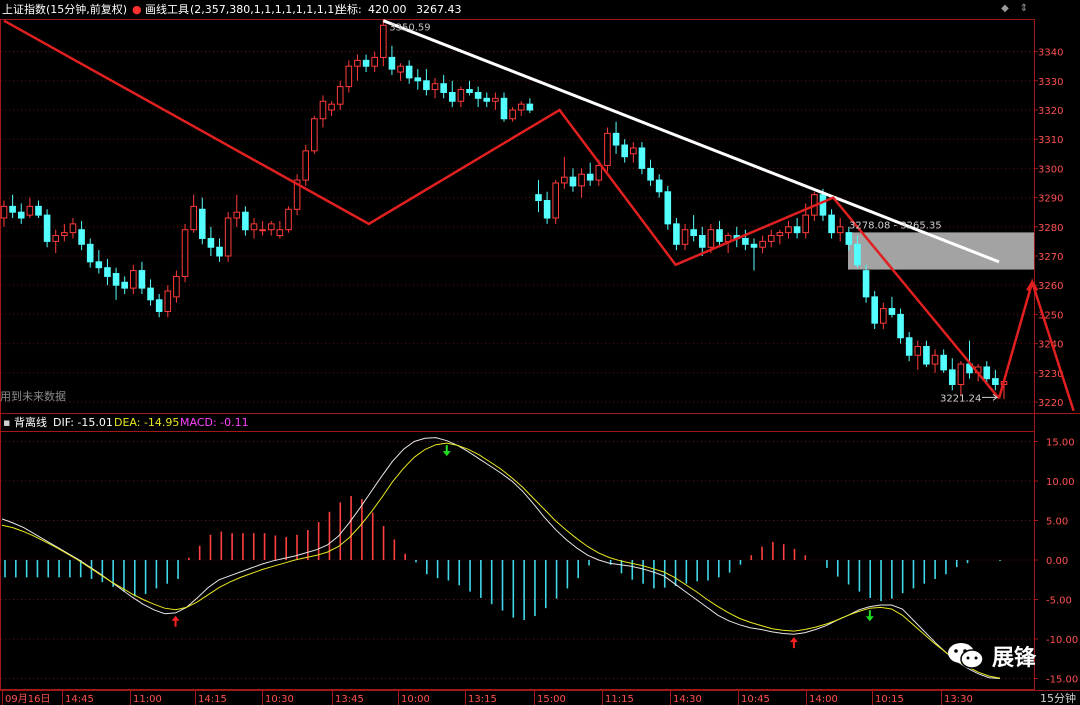  What do you see at coordinates (1050, 140) in the screenshot?
I see `price-tick-label: 3310` at bounding box center [1050, 140].